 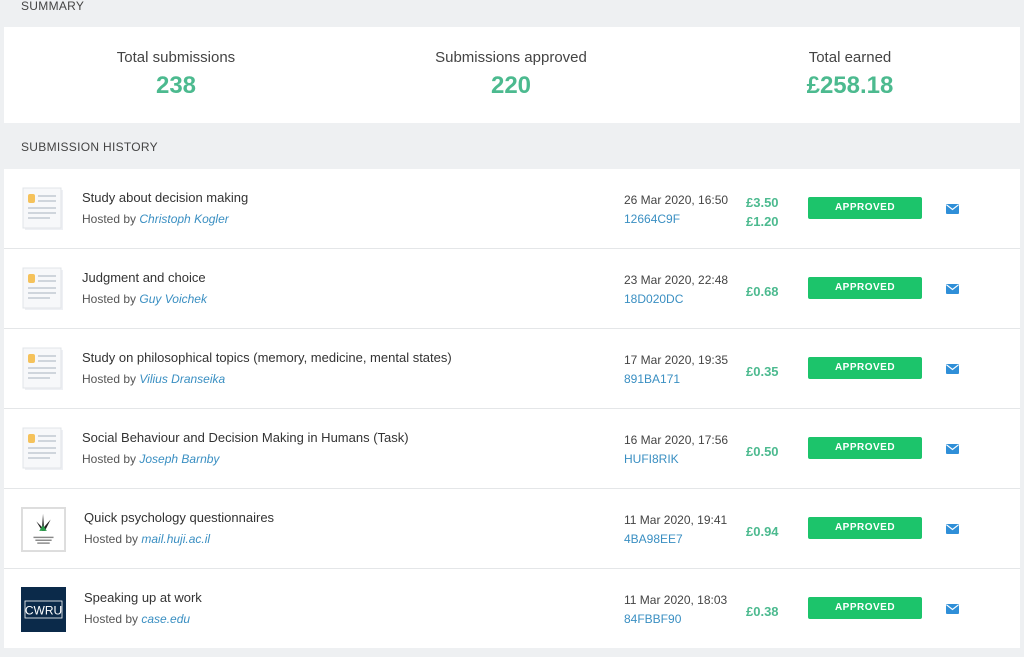 I want to click on reward-amount: £0.68, so click(x=762, y=291).